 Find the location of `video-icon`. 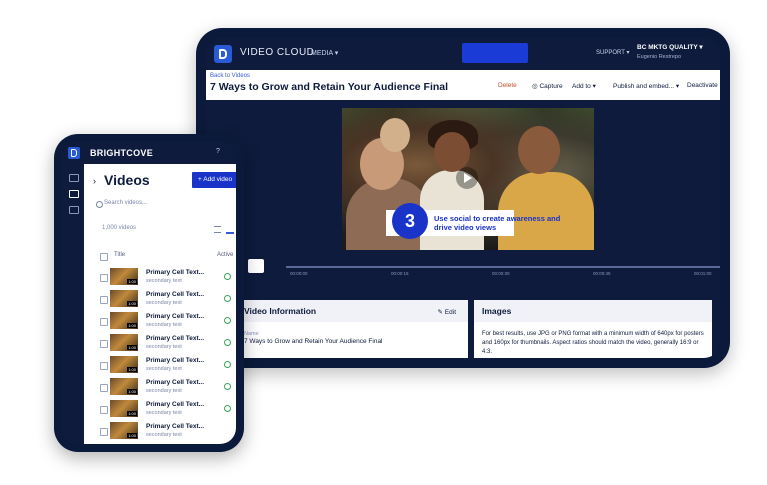

video-icon is located at coordinates (74, 194).